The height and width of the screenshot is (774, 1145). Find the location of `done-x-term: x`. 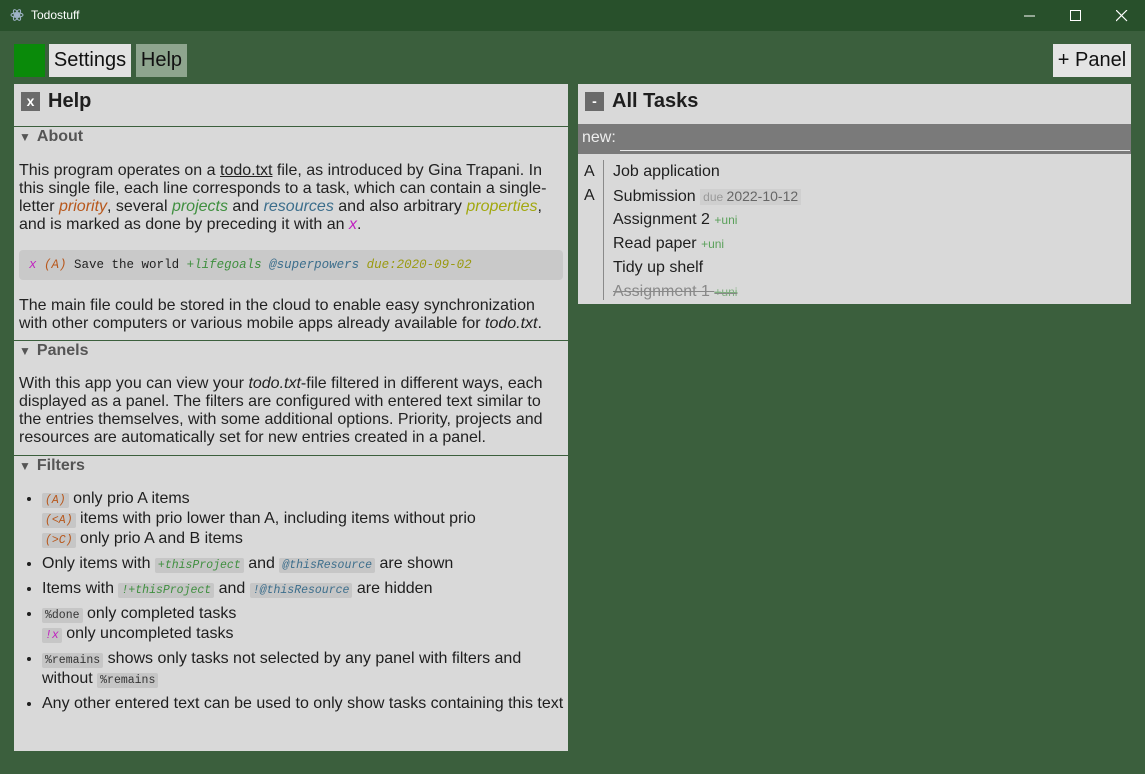

done-x-term: x is located at coordinates (352, 224).